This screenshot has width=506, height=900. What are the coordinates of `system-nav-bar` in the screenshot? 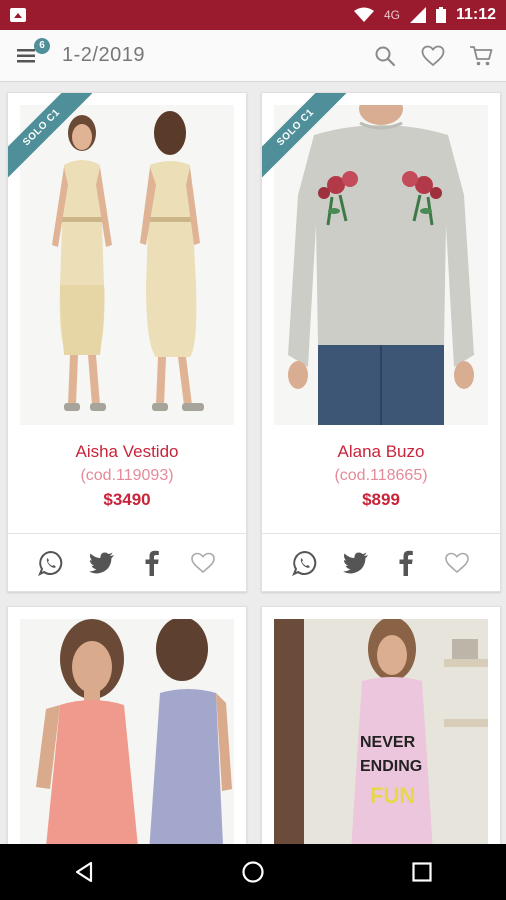 It's located at (253, 872).